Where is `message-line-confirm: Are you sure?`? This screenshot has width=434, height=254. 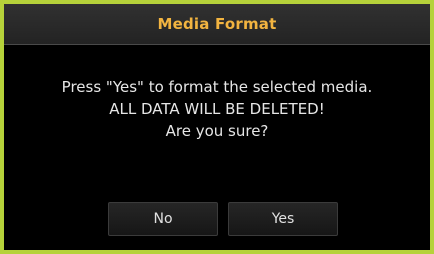
message-line-confirm: Are you sure? is located at coordinates (217, 131).